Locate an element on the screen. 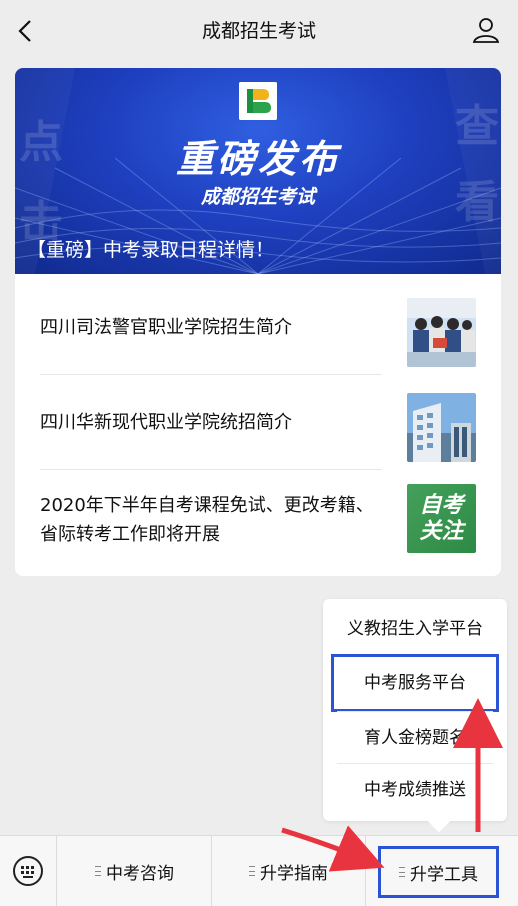  banner-headline: 【重磅】中考录取日程详情！ is located at coordinates (151, 250).